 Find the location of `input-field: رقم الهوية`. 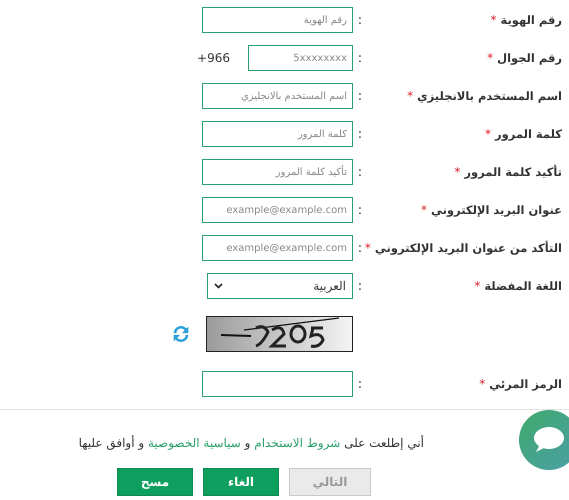

input-field: رقم الهوية is located at coordinates (277, 20).